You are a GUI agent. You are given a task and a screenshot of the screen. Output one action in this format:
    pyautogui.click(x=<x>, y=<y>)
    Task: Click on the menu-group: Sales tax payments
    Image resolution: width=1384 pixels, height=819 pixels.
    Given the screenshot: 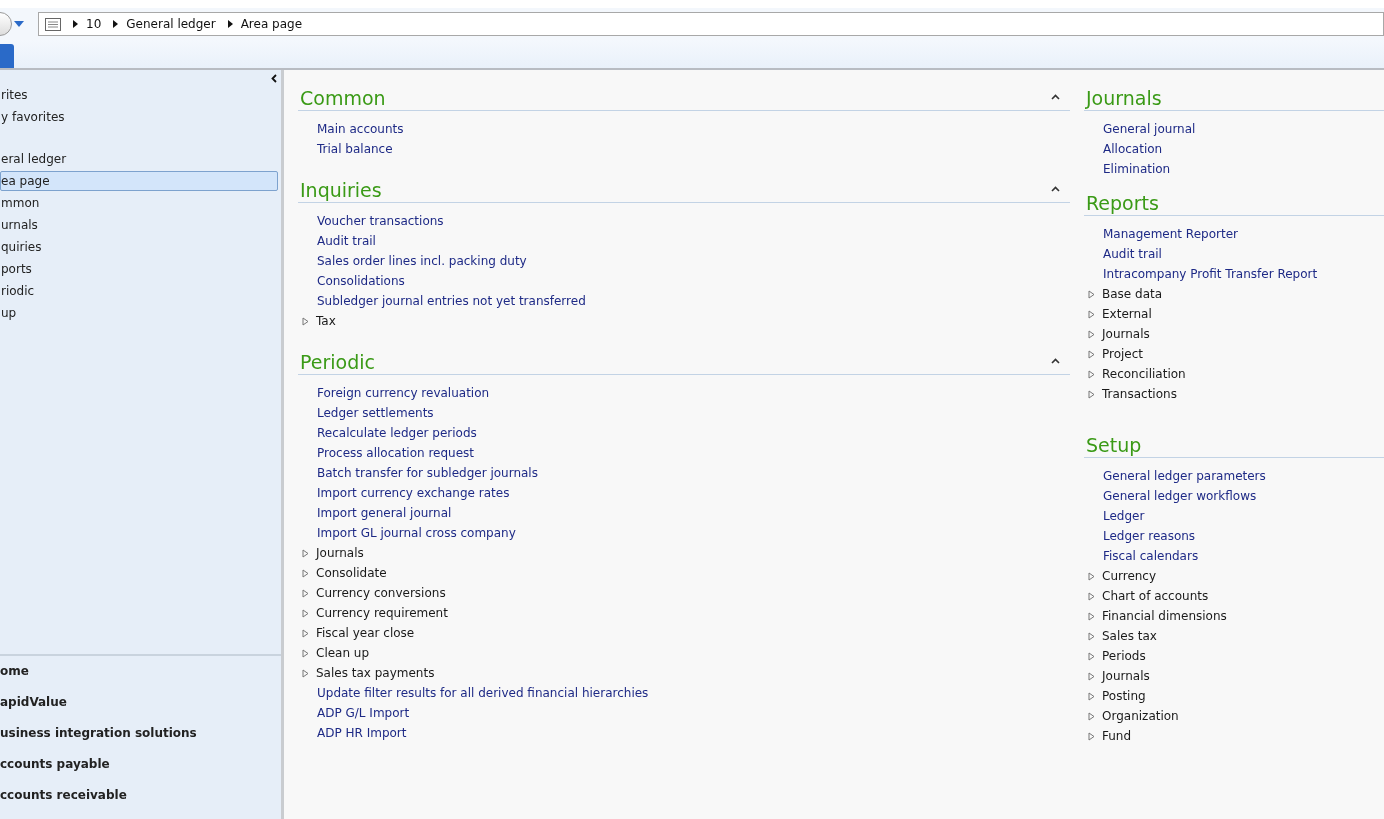 What is the action you would take?
    pyautogui.click(x=375, y=673)
    